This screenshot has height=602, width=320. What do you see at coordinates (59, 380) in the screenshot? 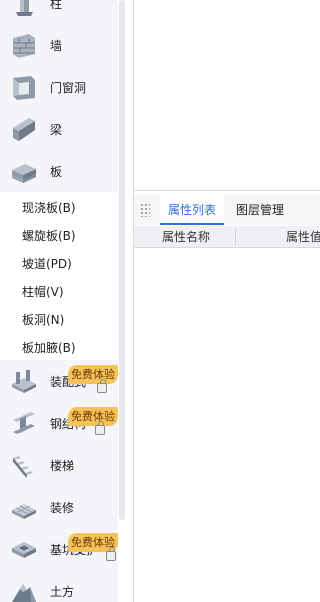
I see `tree-item-prefab: 装配式 免费体验` at bounding box center [59, 380].